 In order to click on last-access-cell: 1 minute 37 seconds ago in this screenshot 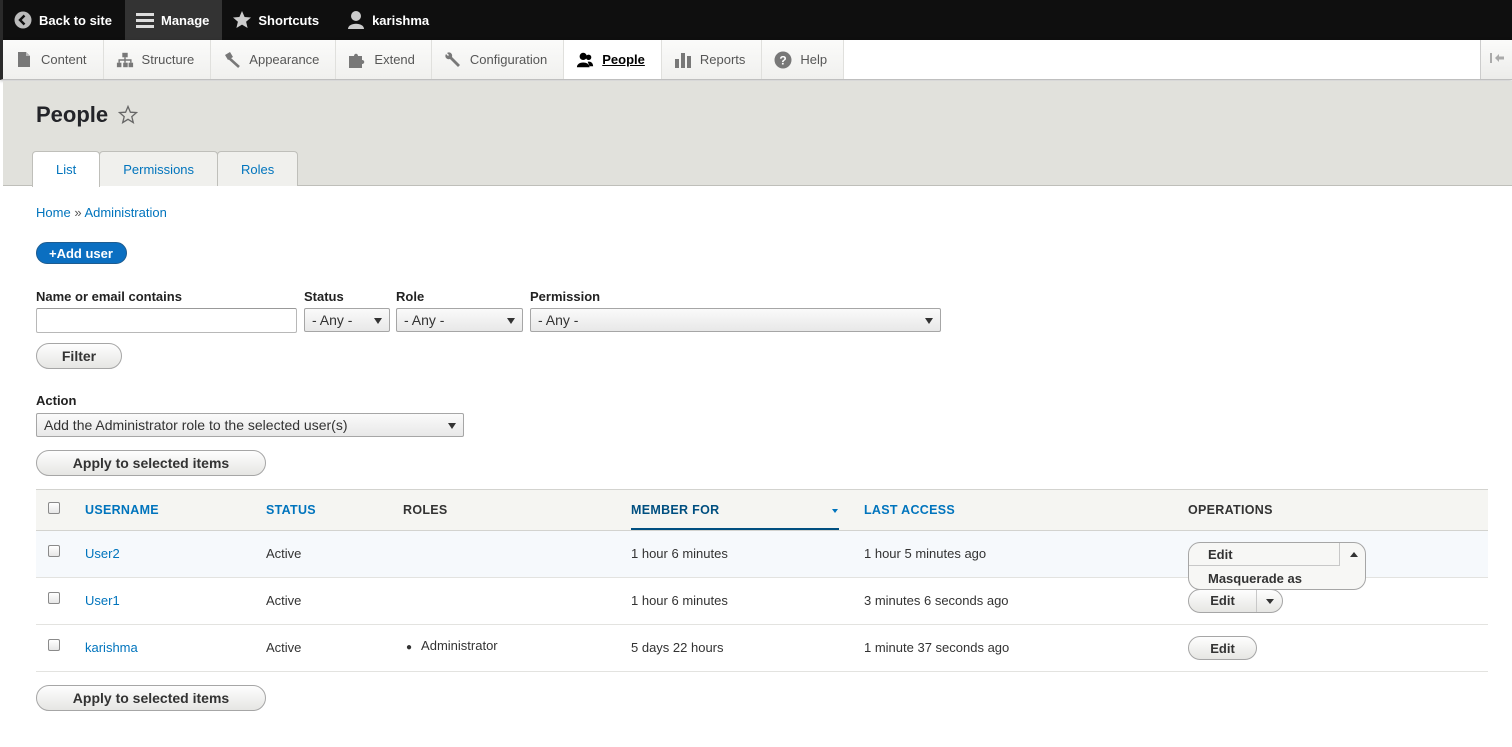, I will do `click(937, 647)`.